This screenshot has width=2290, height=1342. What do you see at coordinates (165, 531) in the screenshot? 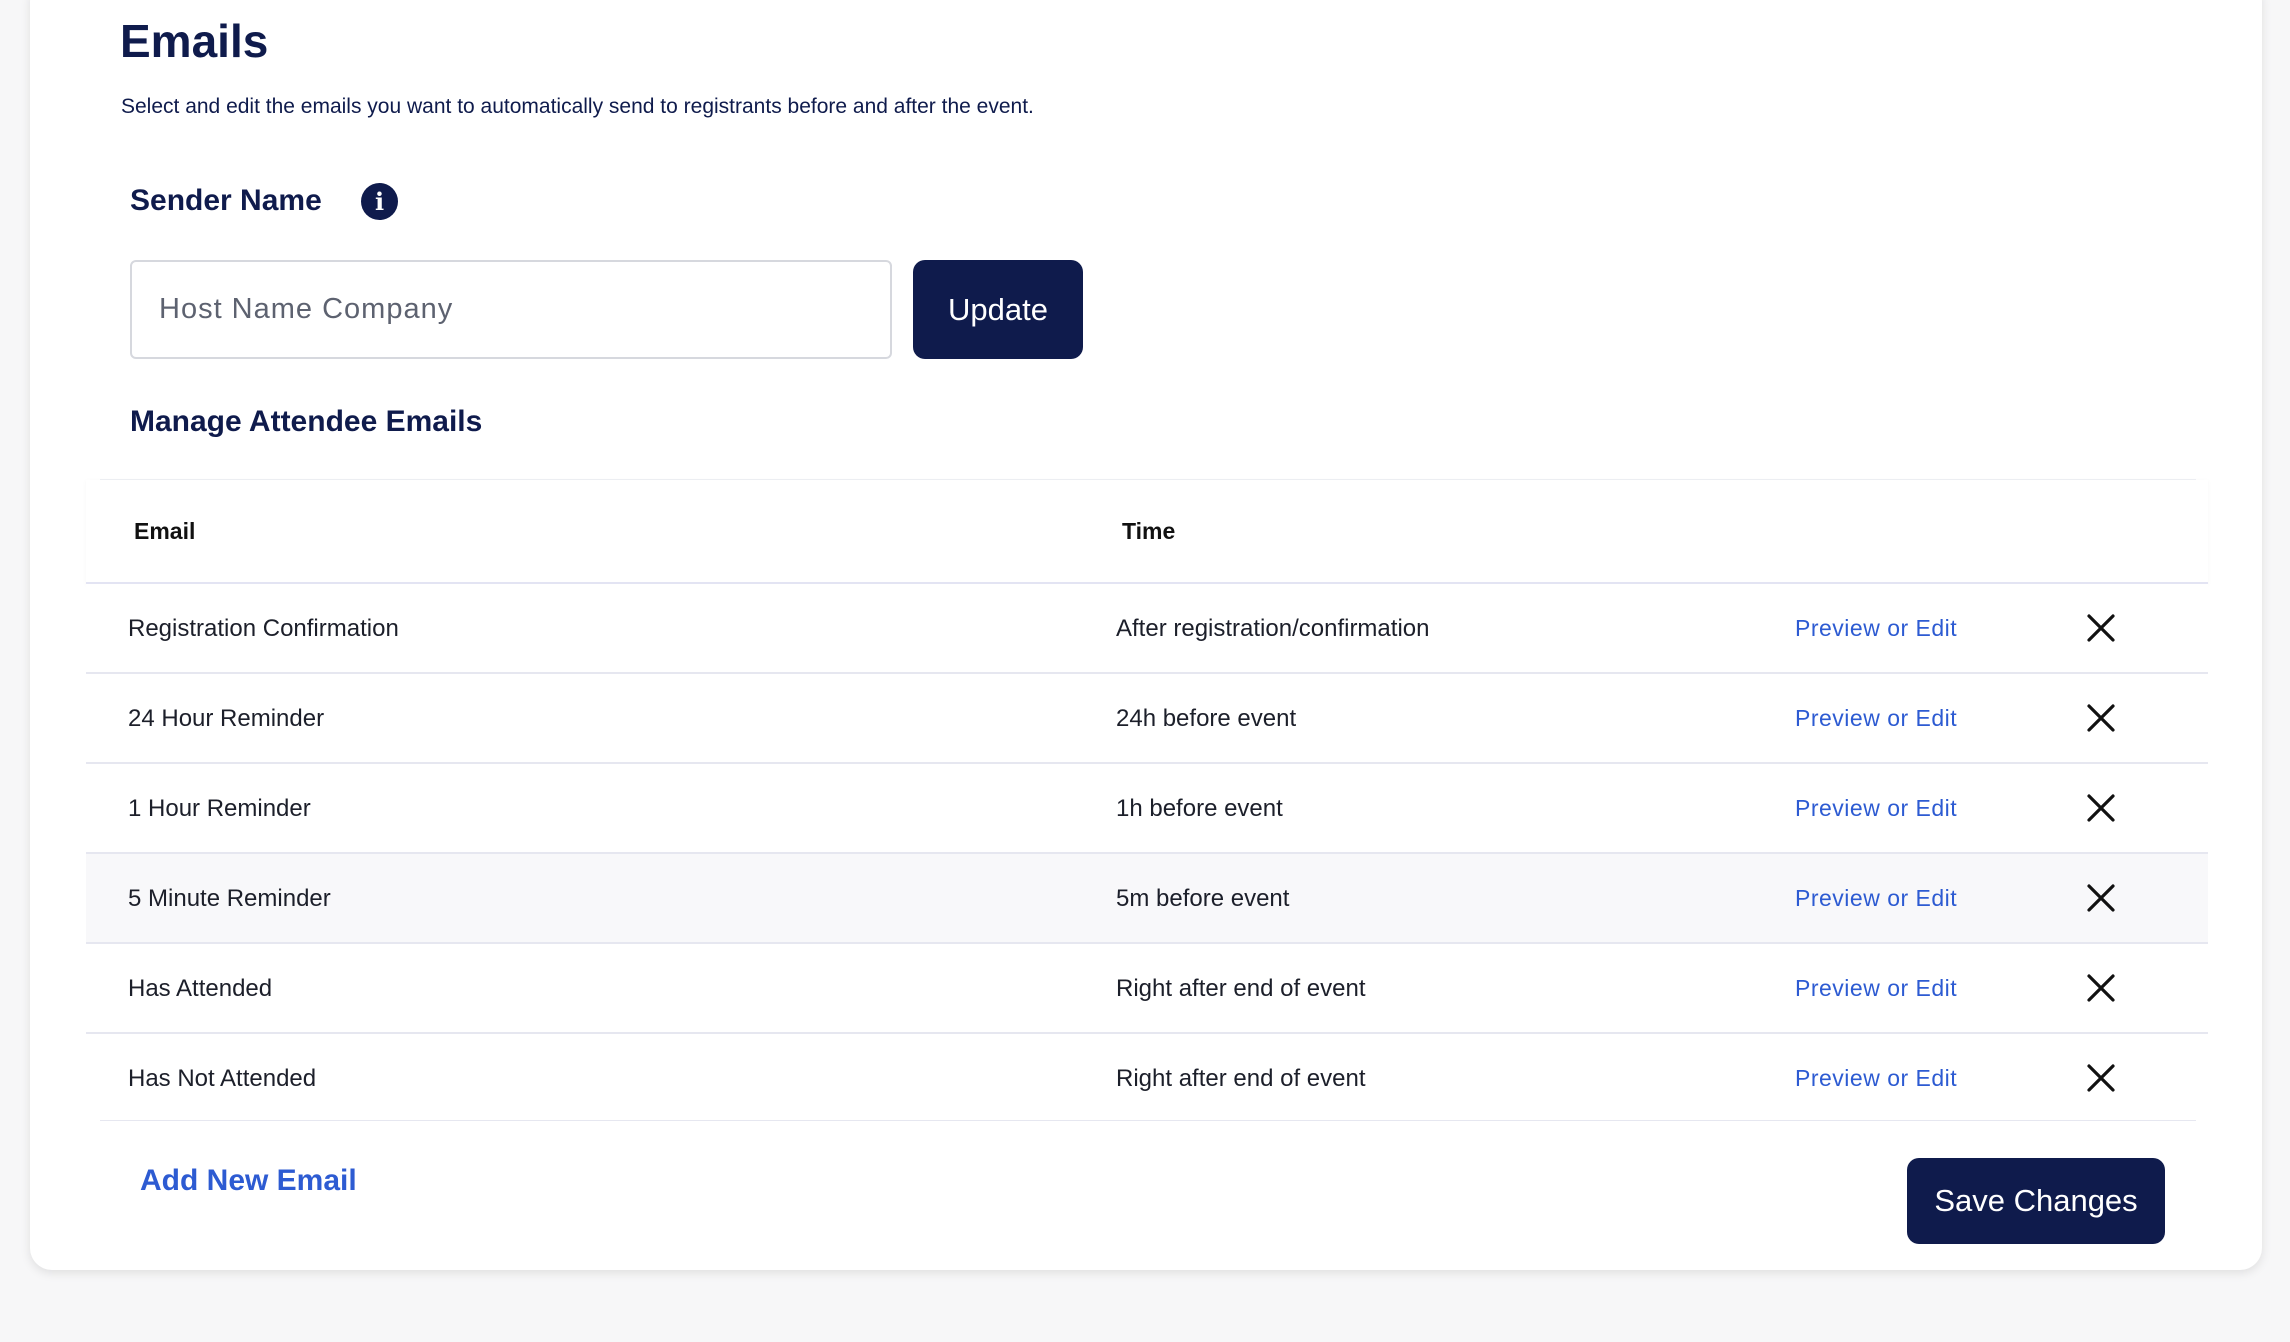
I see `column-header-email: Email` at bounding box center [165, 531].